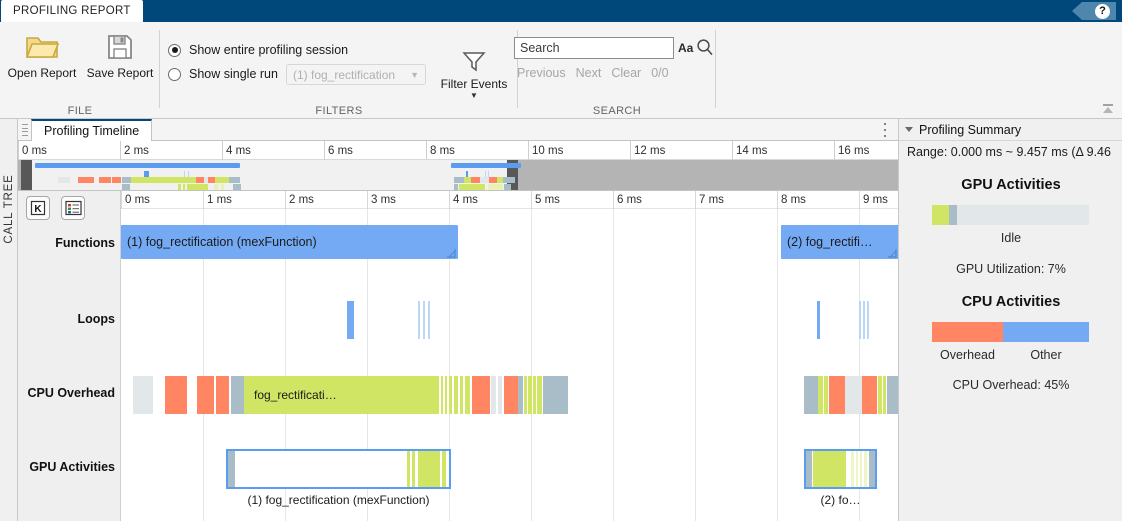  I want to click on open-report-button: Open Report, so click(42, 62).